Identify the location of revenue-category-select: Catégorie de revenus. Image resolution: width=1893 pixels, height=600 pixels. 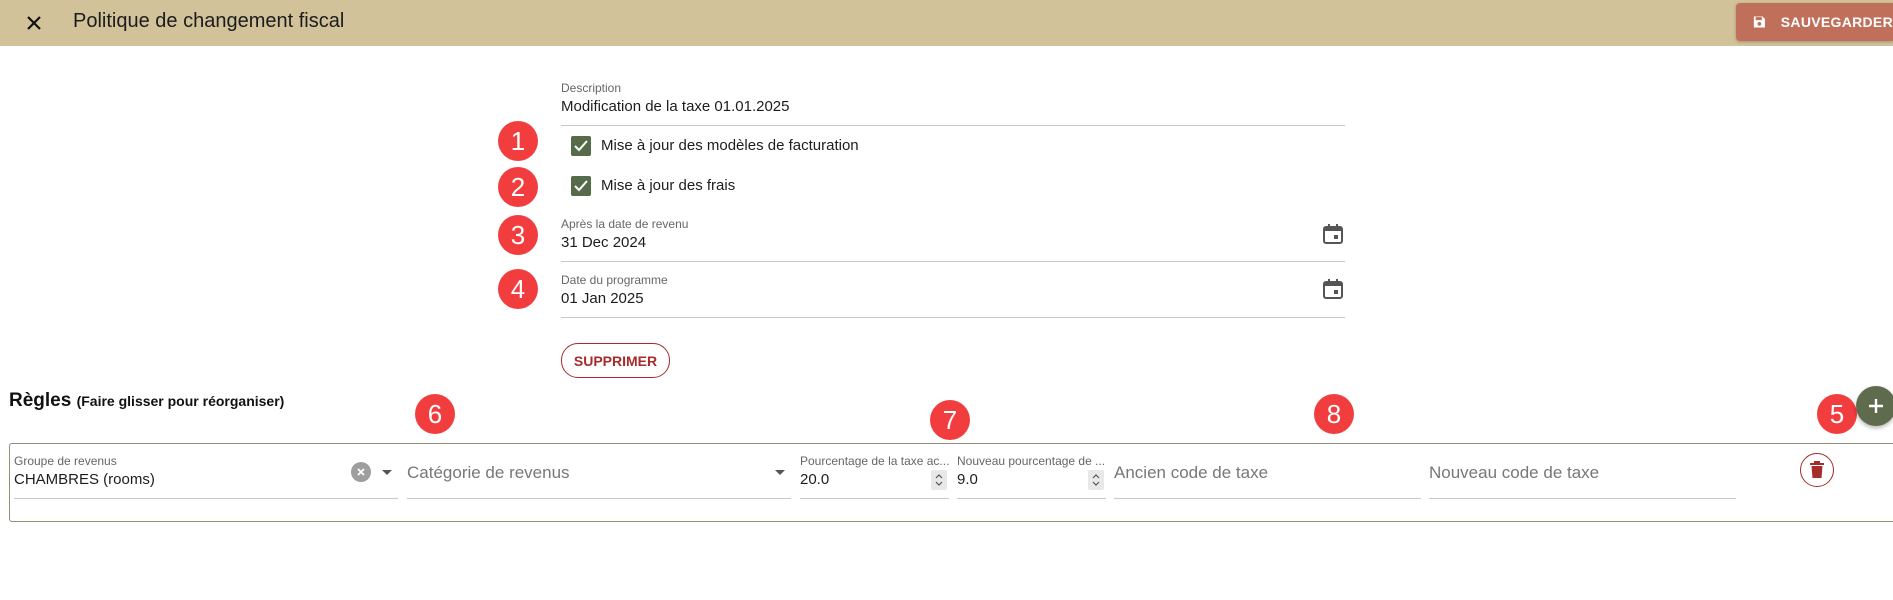
(599, 475).